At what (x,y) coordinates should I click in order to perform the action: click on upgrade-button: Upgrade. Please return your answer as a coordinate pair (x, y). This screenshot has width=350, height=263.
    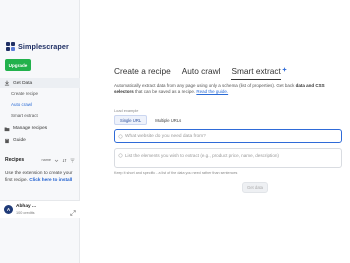
    Looking at the image, I should click on (18, 65).